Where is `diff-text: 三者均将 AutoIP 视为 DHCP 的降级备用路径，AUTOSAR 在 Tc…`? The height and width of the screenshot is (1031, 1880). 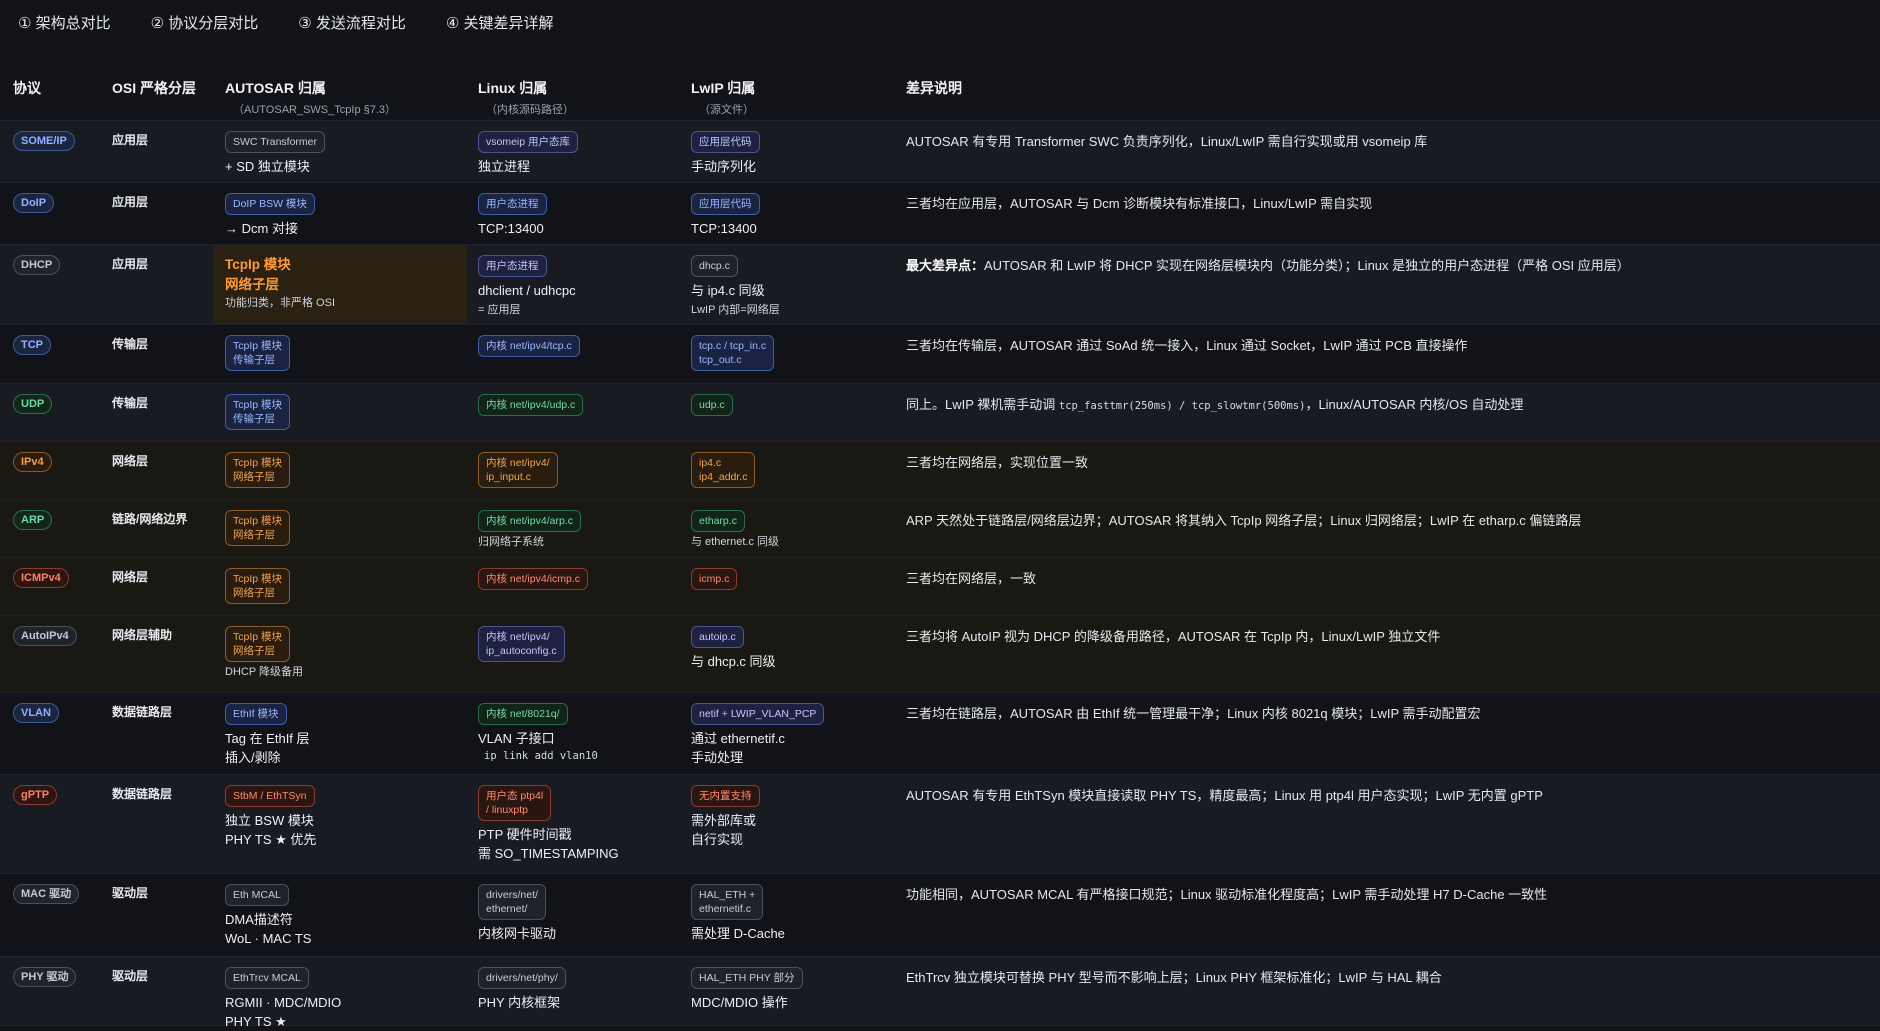
diff-text: 三者均将 AutoIP 视为 DHCP 的降级备用路径，AUTOSAR 在 Tc… is located at coordinates (1173, 636).